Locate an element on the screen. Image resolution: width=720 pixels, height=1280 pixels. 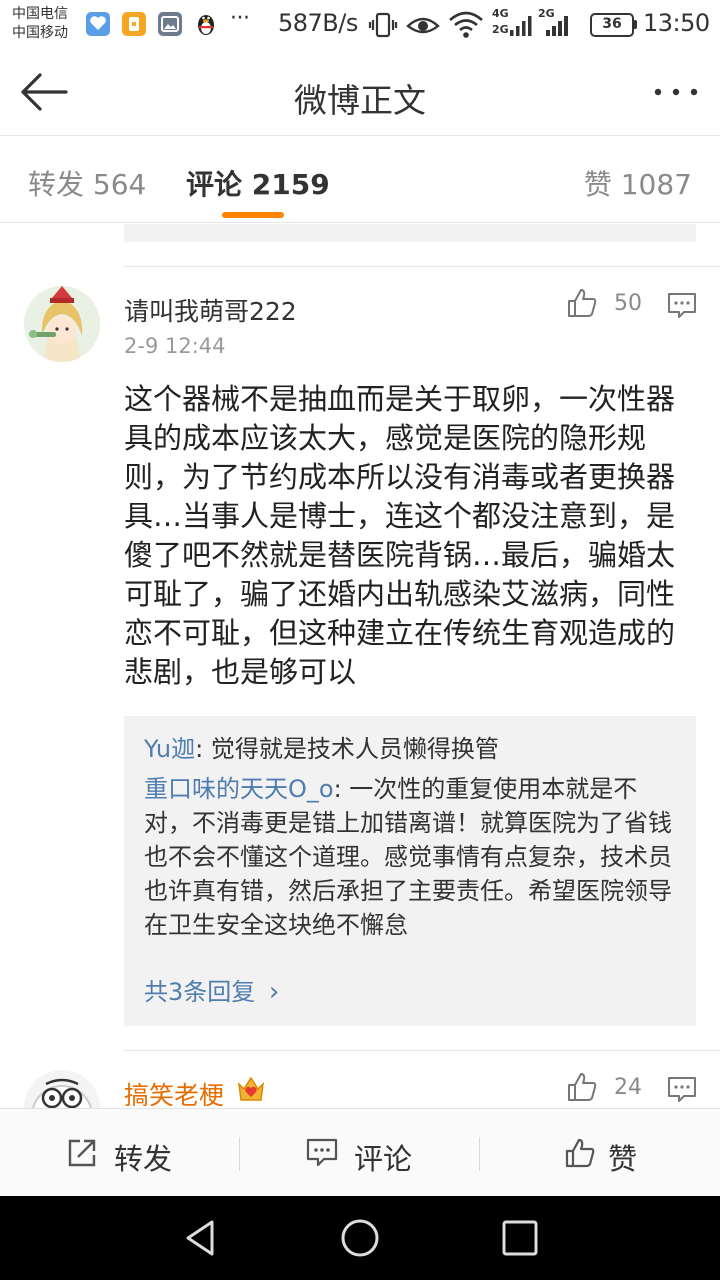
comment-label: 评论 is located at coordinates (383, 1159).